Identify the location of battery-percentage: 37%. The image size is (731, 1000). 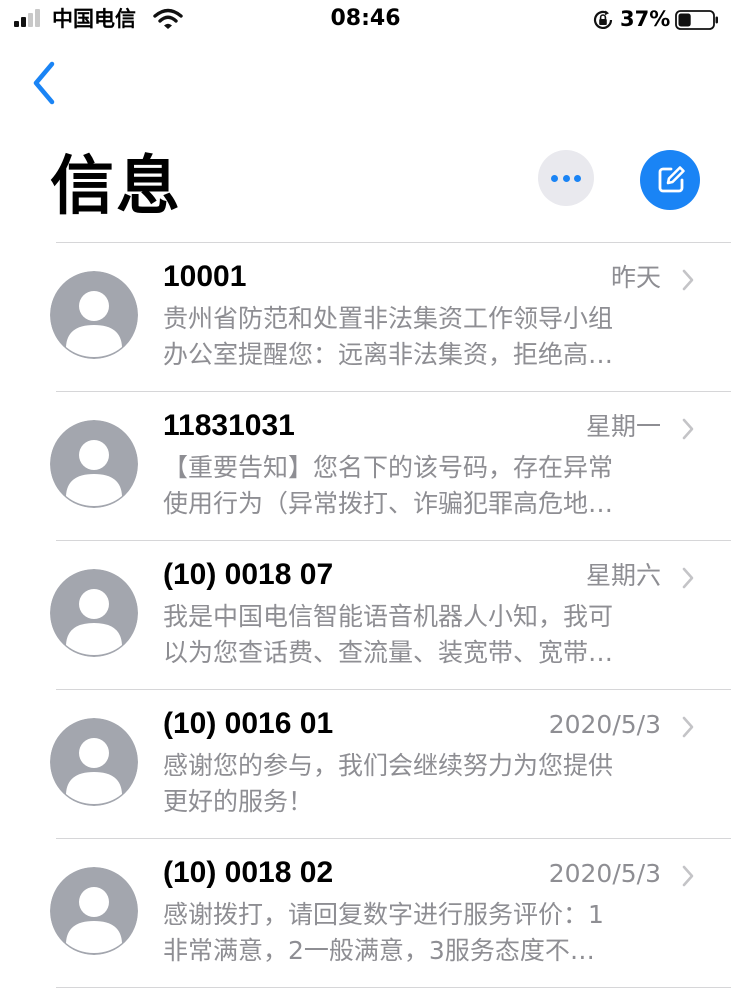
(645, 19).